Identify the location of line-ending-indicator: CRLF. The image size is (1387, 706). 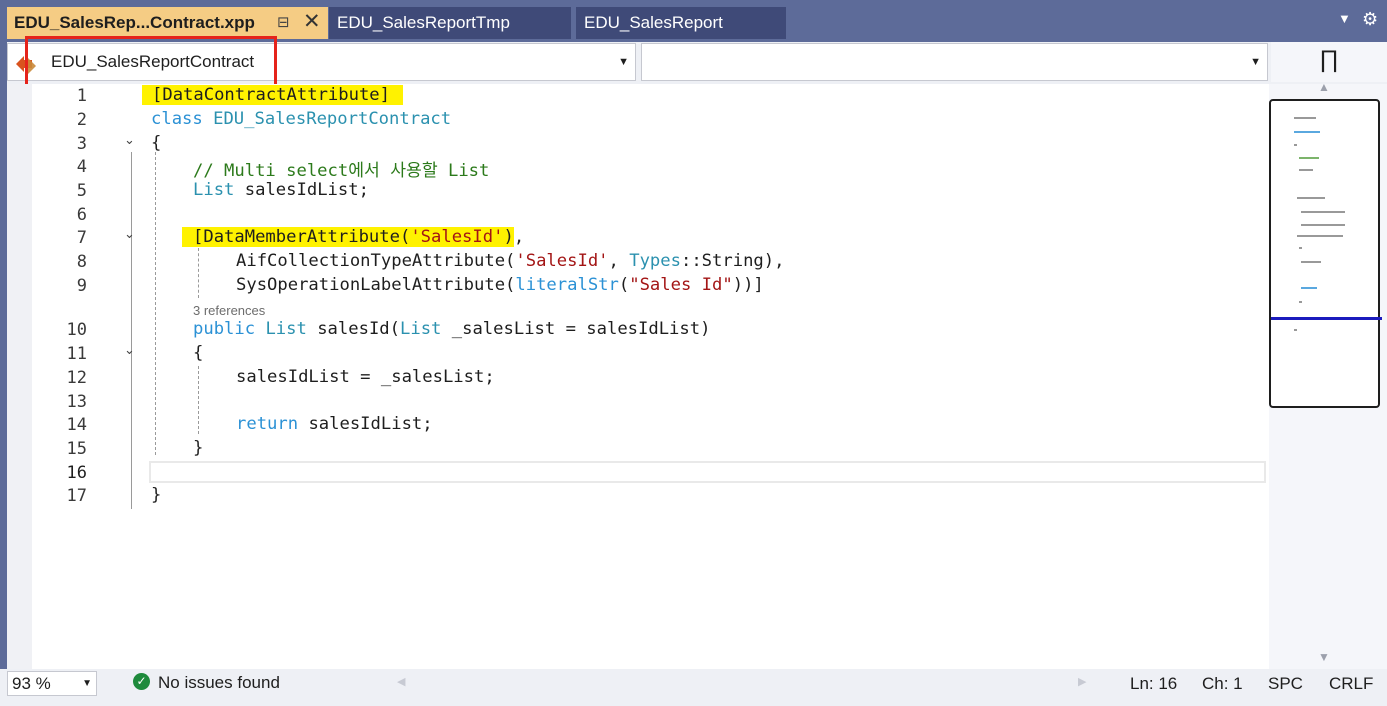
(1351, 684).